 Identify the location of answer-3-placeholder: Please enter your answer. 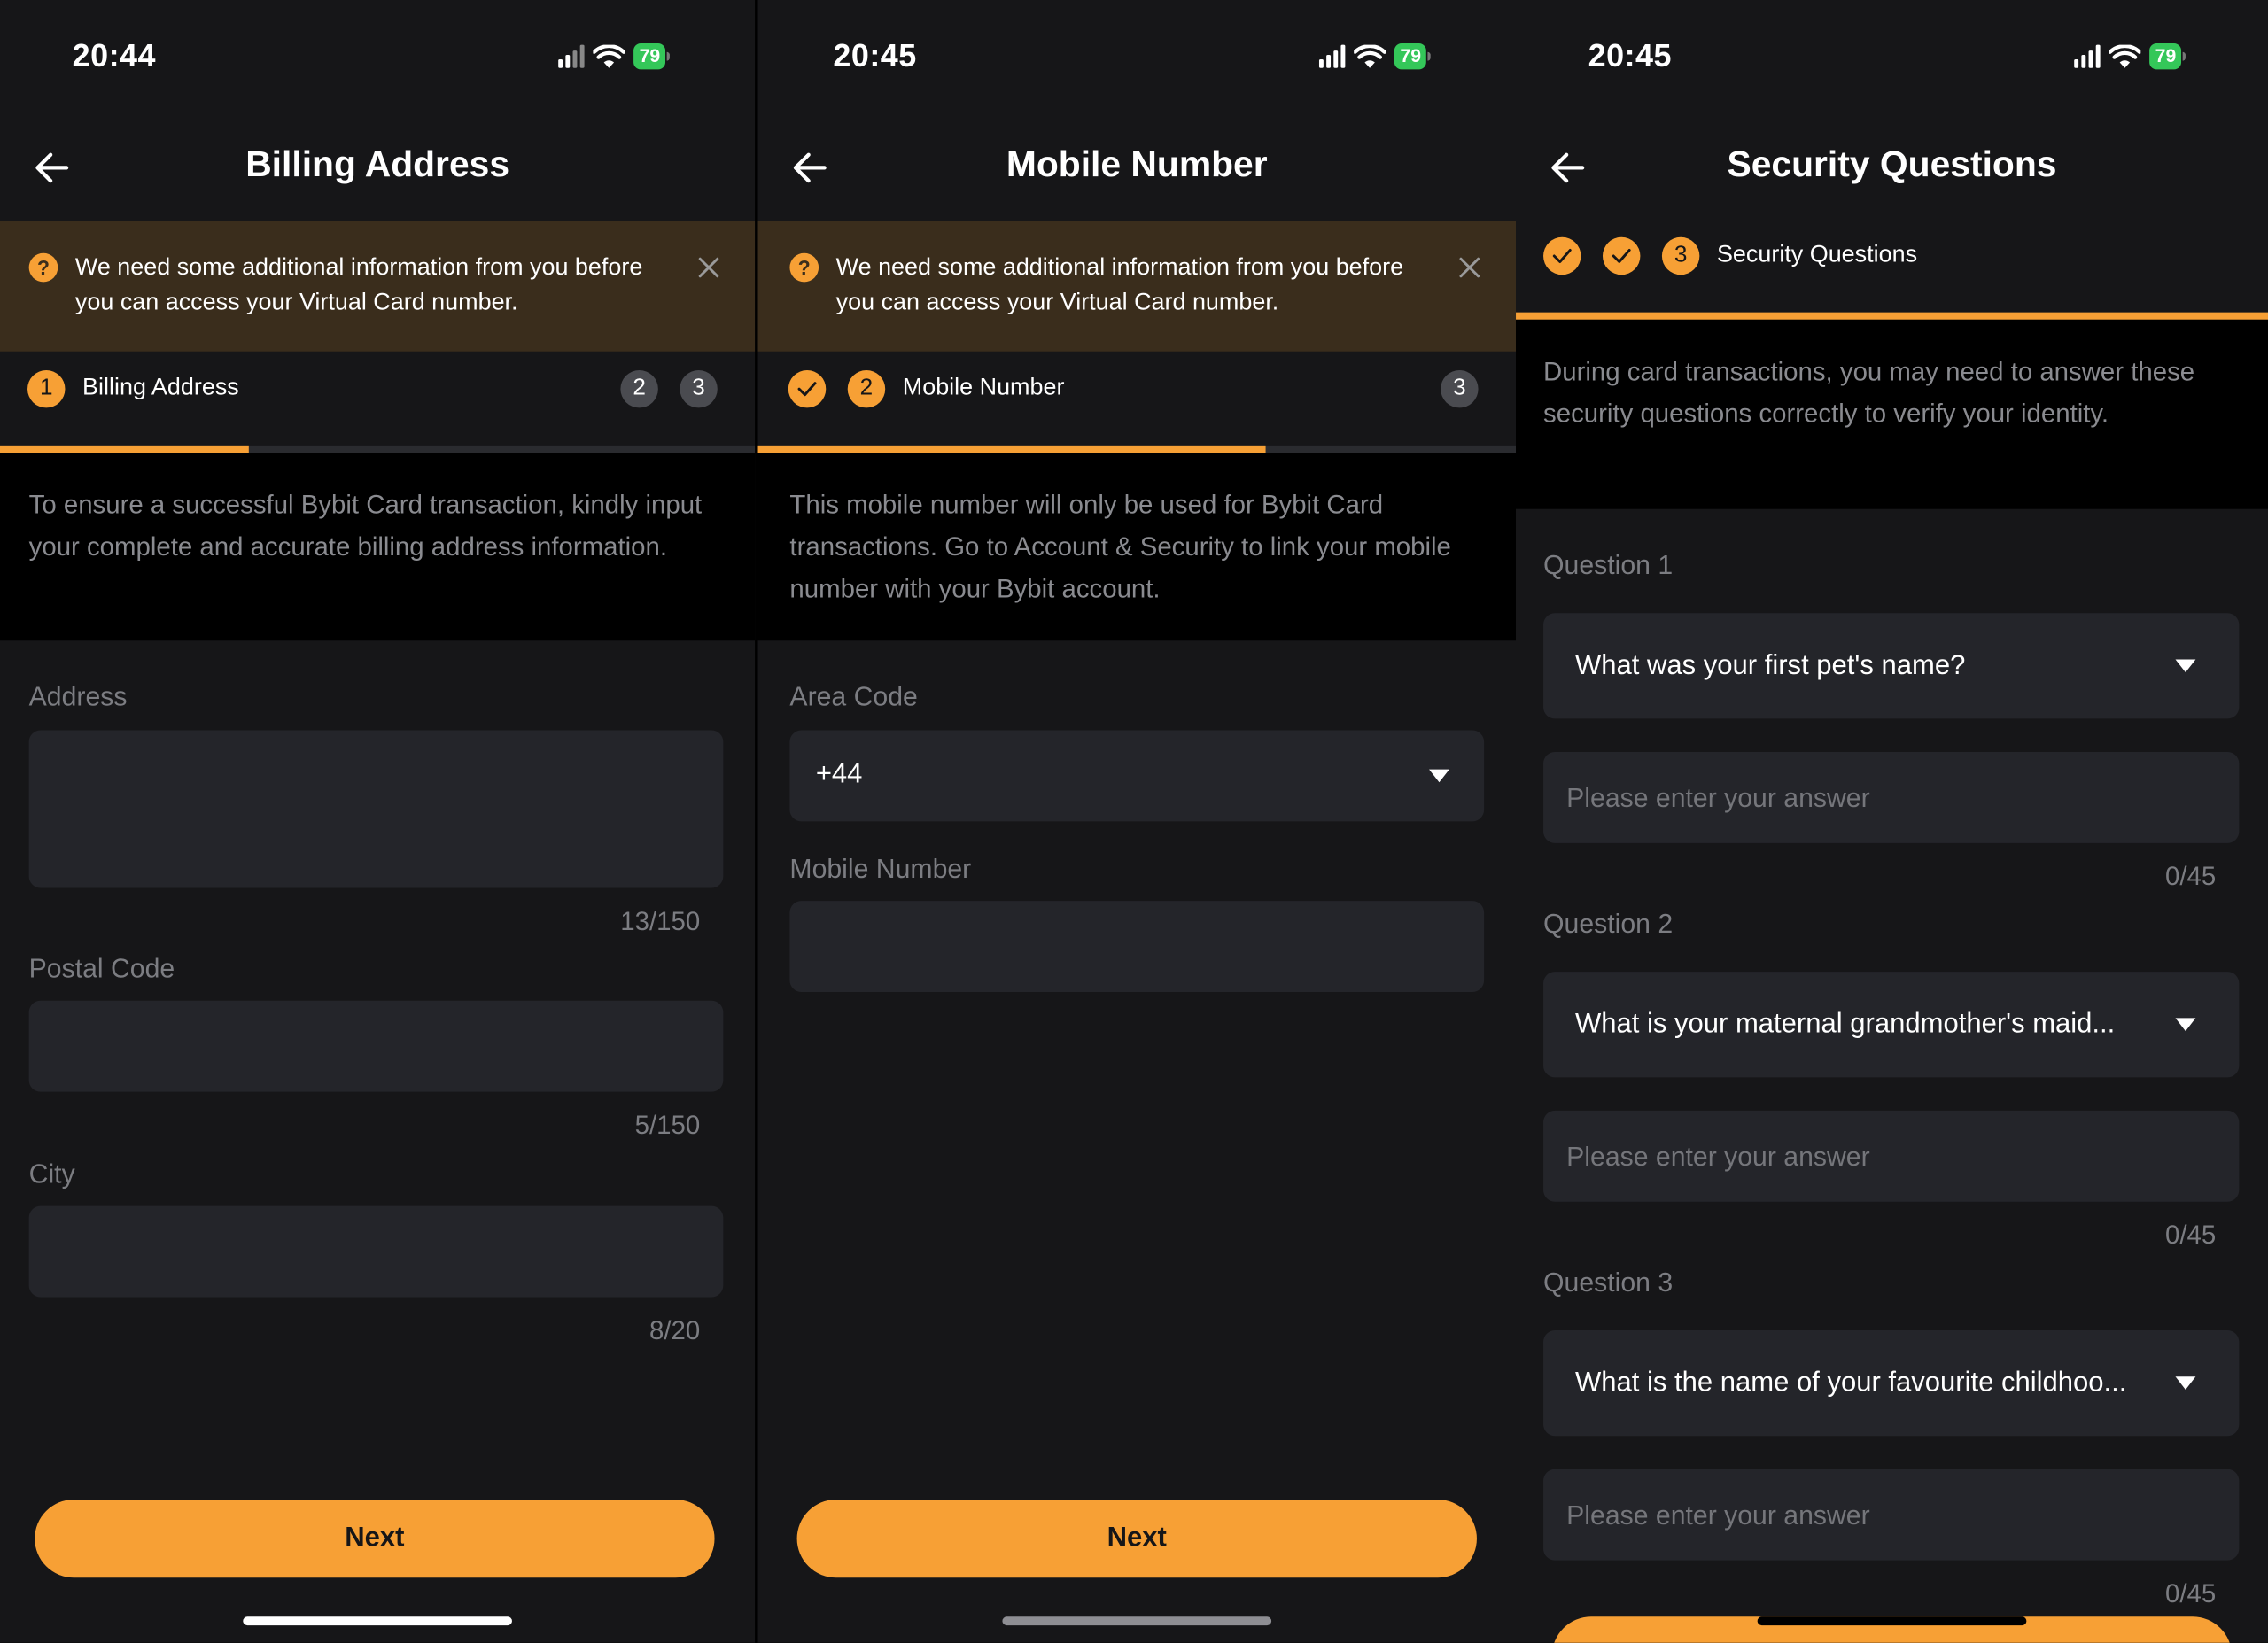
(1718, 1515).